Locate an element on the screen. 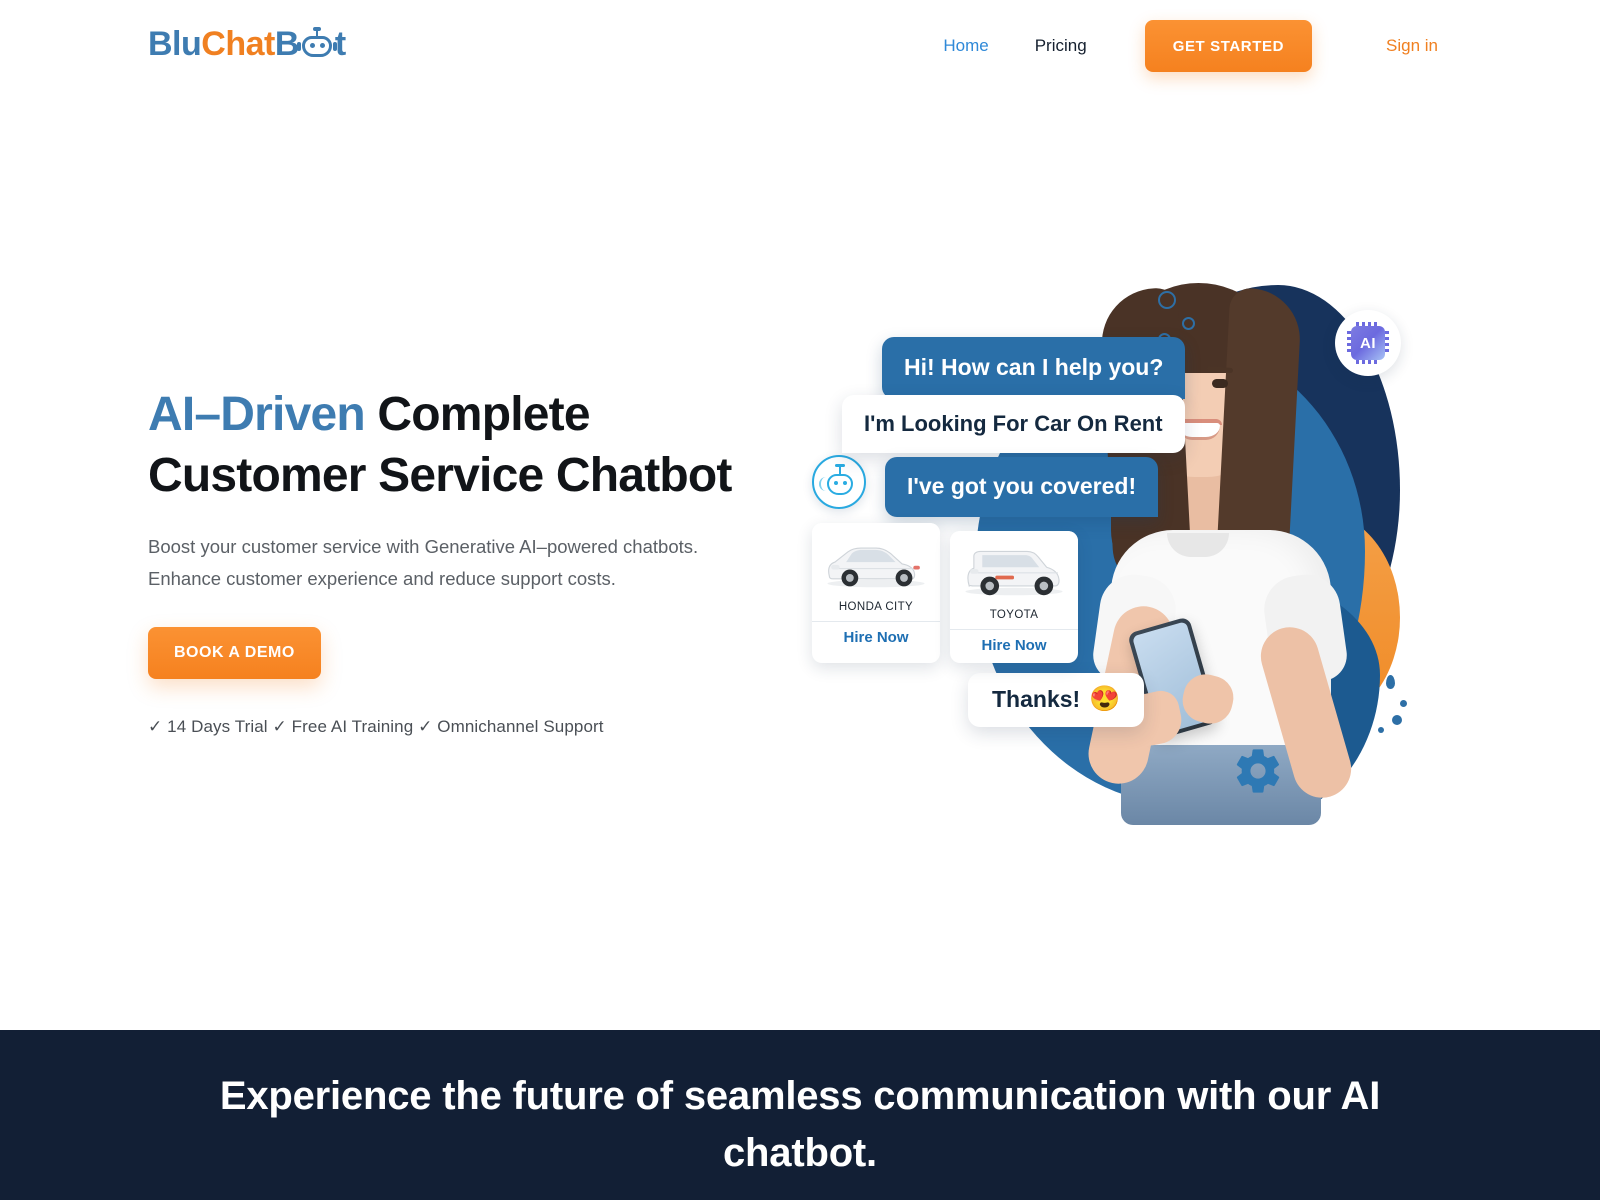 The image size is (1600, 1200). brand-logo: Blu Chat B t is located at coordinates (247, 44).